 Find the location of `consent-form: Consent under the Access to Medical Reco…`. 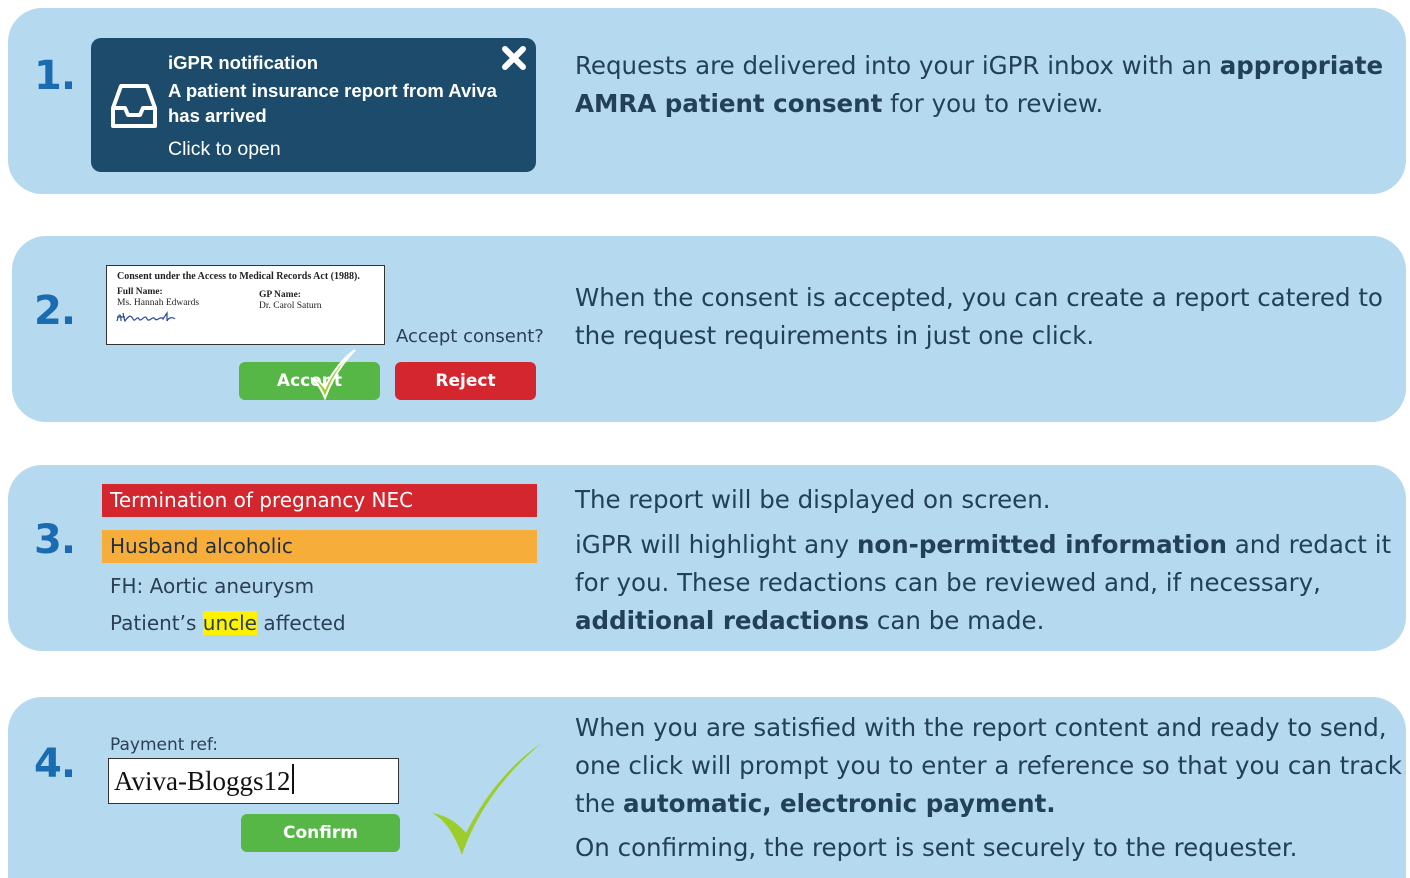

consent-form: Consent under the Access to Medical Reco… is located at coordinates (245, 305).